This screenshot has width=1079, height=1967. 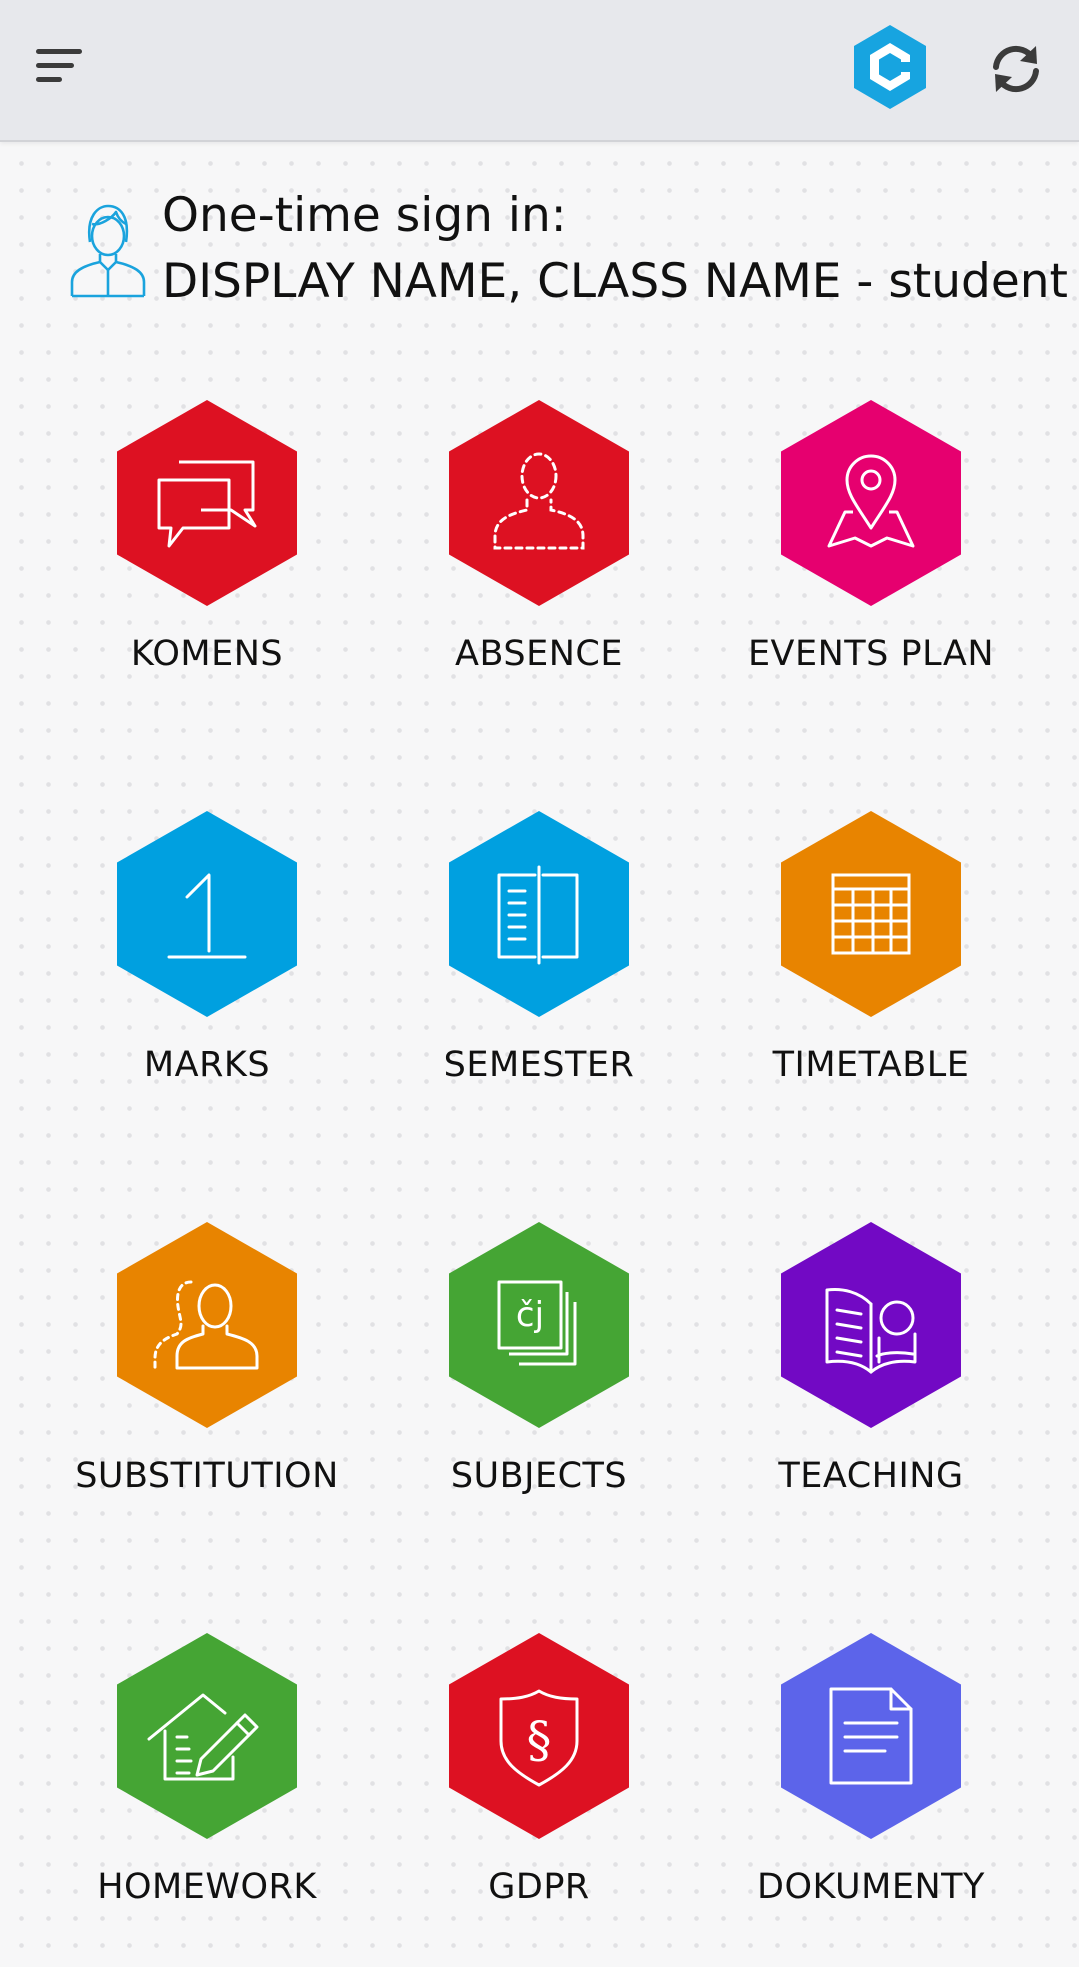 I want to click on tile-marks: MARKS, so click(x=207, y=961).